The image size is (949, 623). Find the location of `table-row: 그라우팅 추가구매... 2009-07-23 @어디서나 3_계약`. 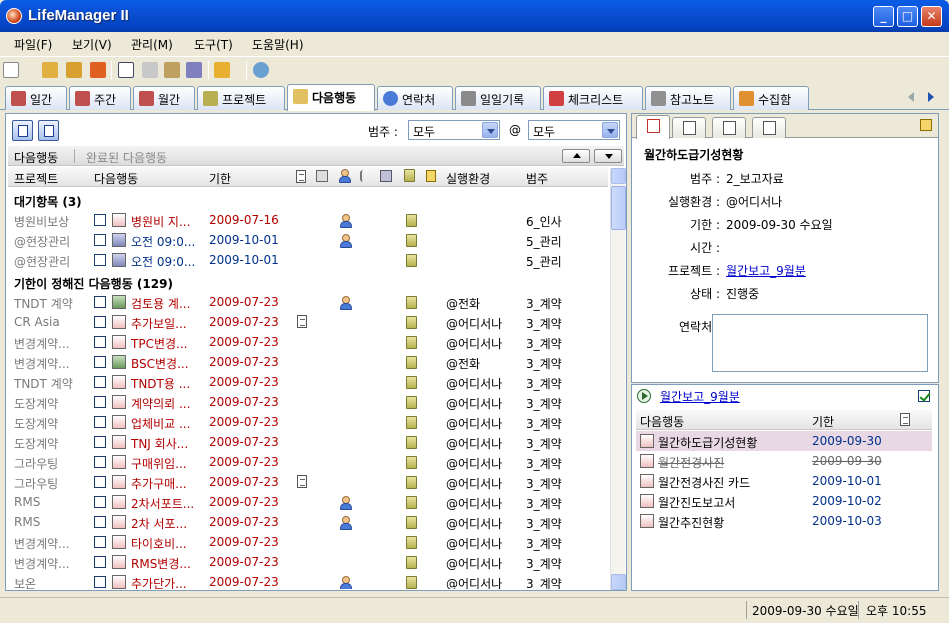

table-row: 그라우팅 추가구매... 2009-07-23 @어디서나 3_계약 is located at coordinates (308, 482).